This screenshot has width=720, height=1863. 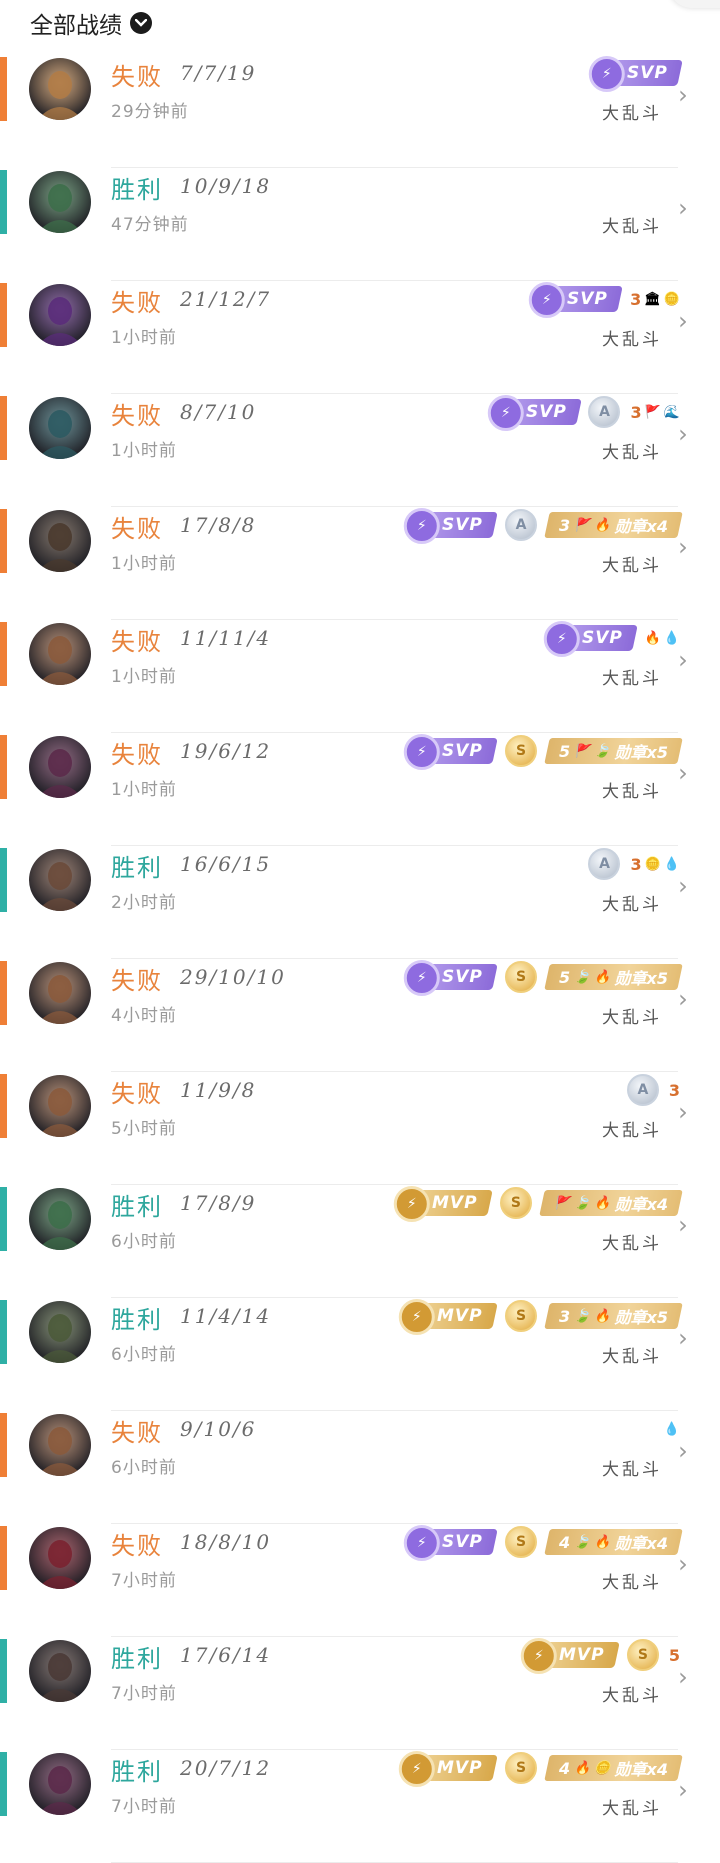 What do you see at coordinates (150, 112) in the screenshot?
I see `match-time: 29分钟前` at bounding box center [150, 112].